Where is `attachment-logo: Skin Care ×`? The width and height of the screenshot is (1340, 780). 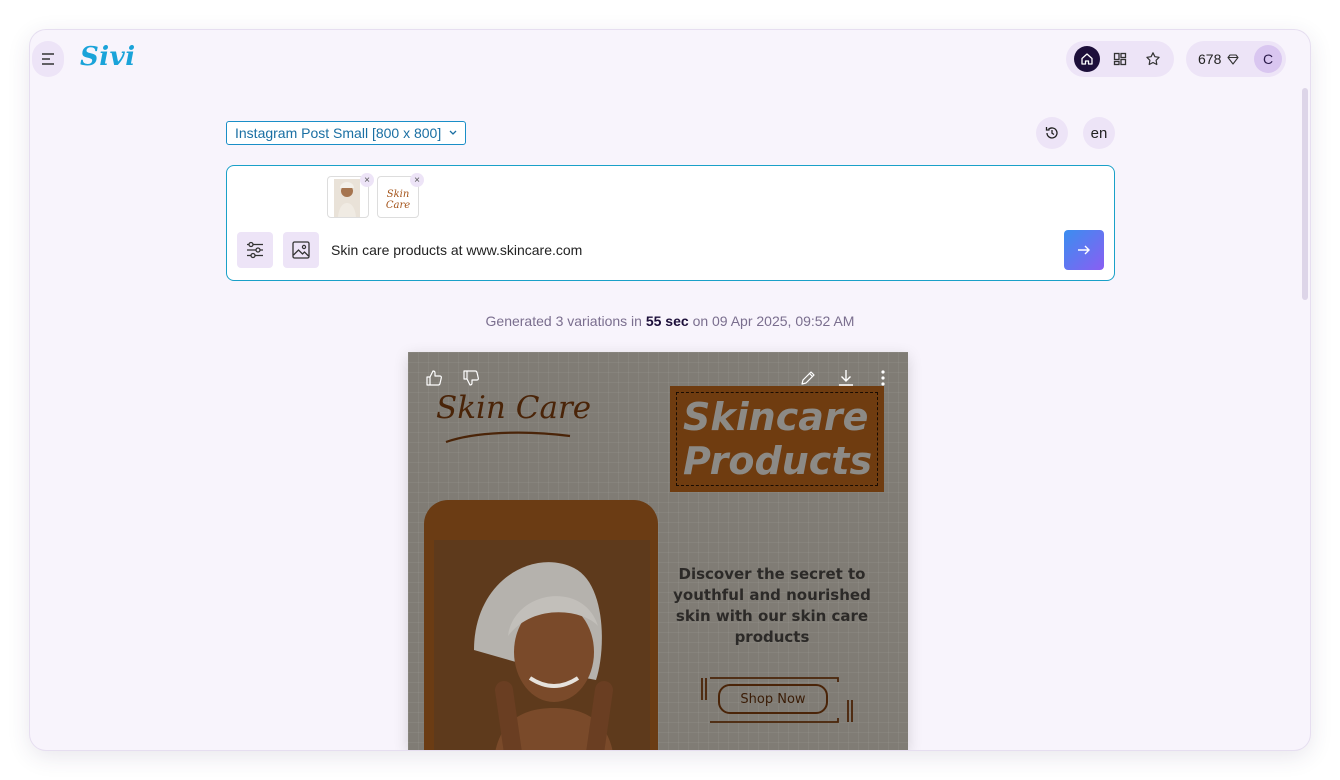
attachment-logo: Skin Care × is located at coordinates (400, 195).